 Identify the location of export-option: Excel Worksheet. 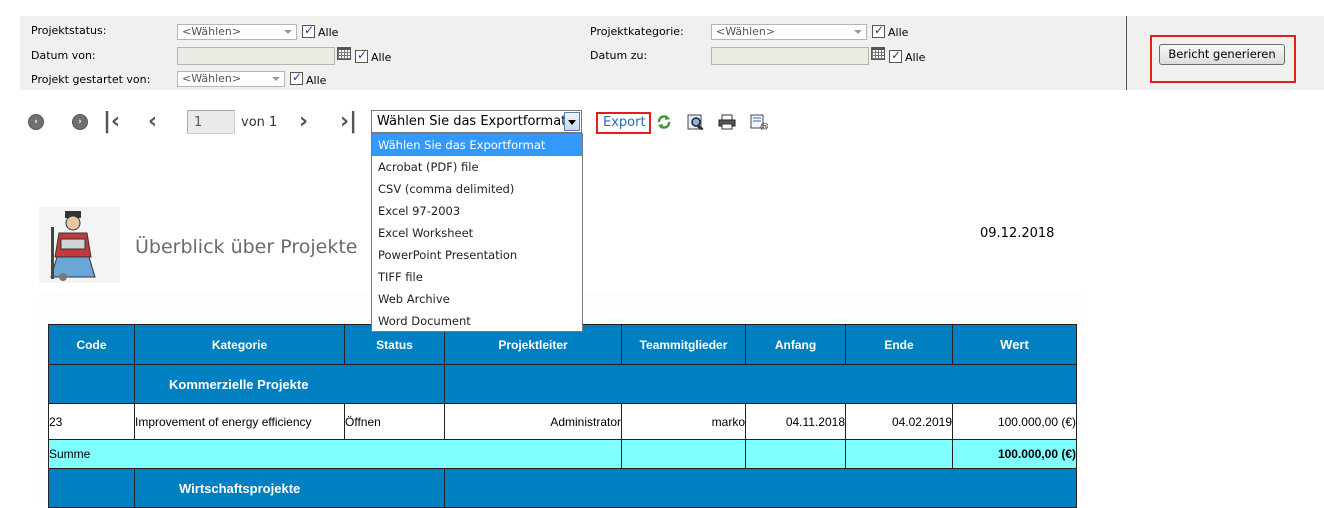
(477, 233).